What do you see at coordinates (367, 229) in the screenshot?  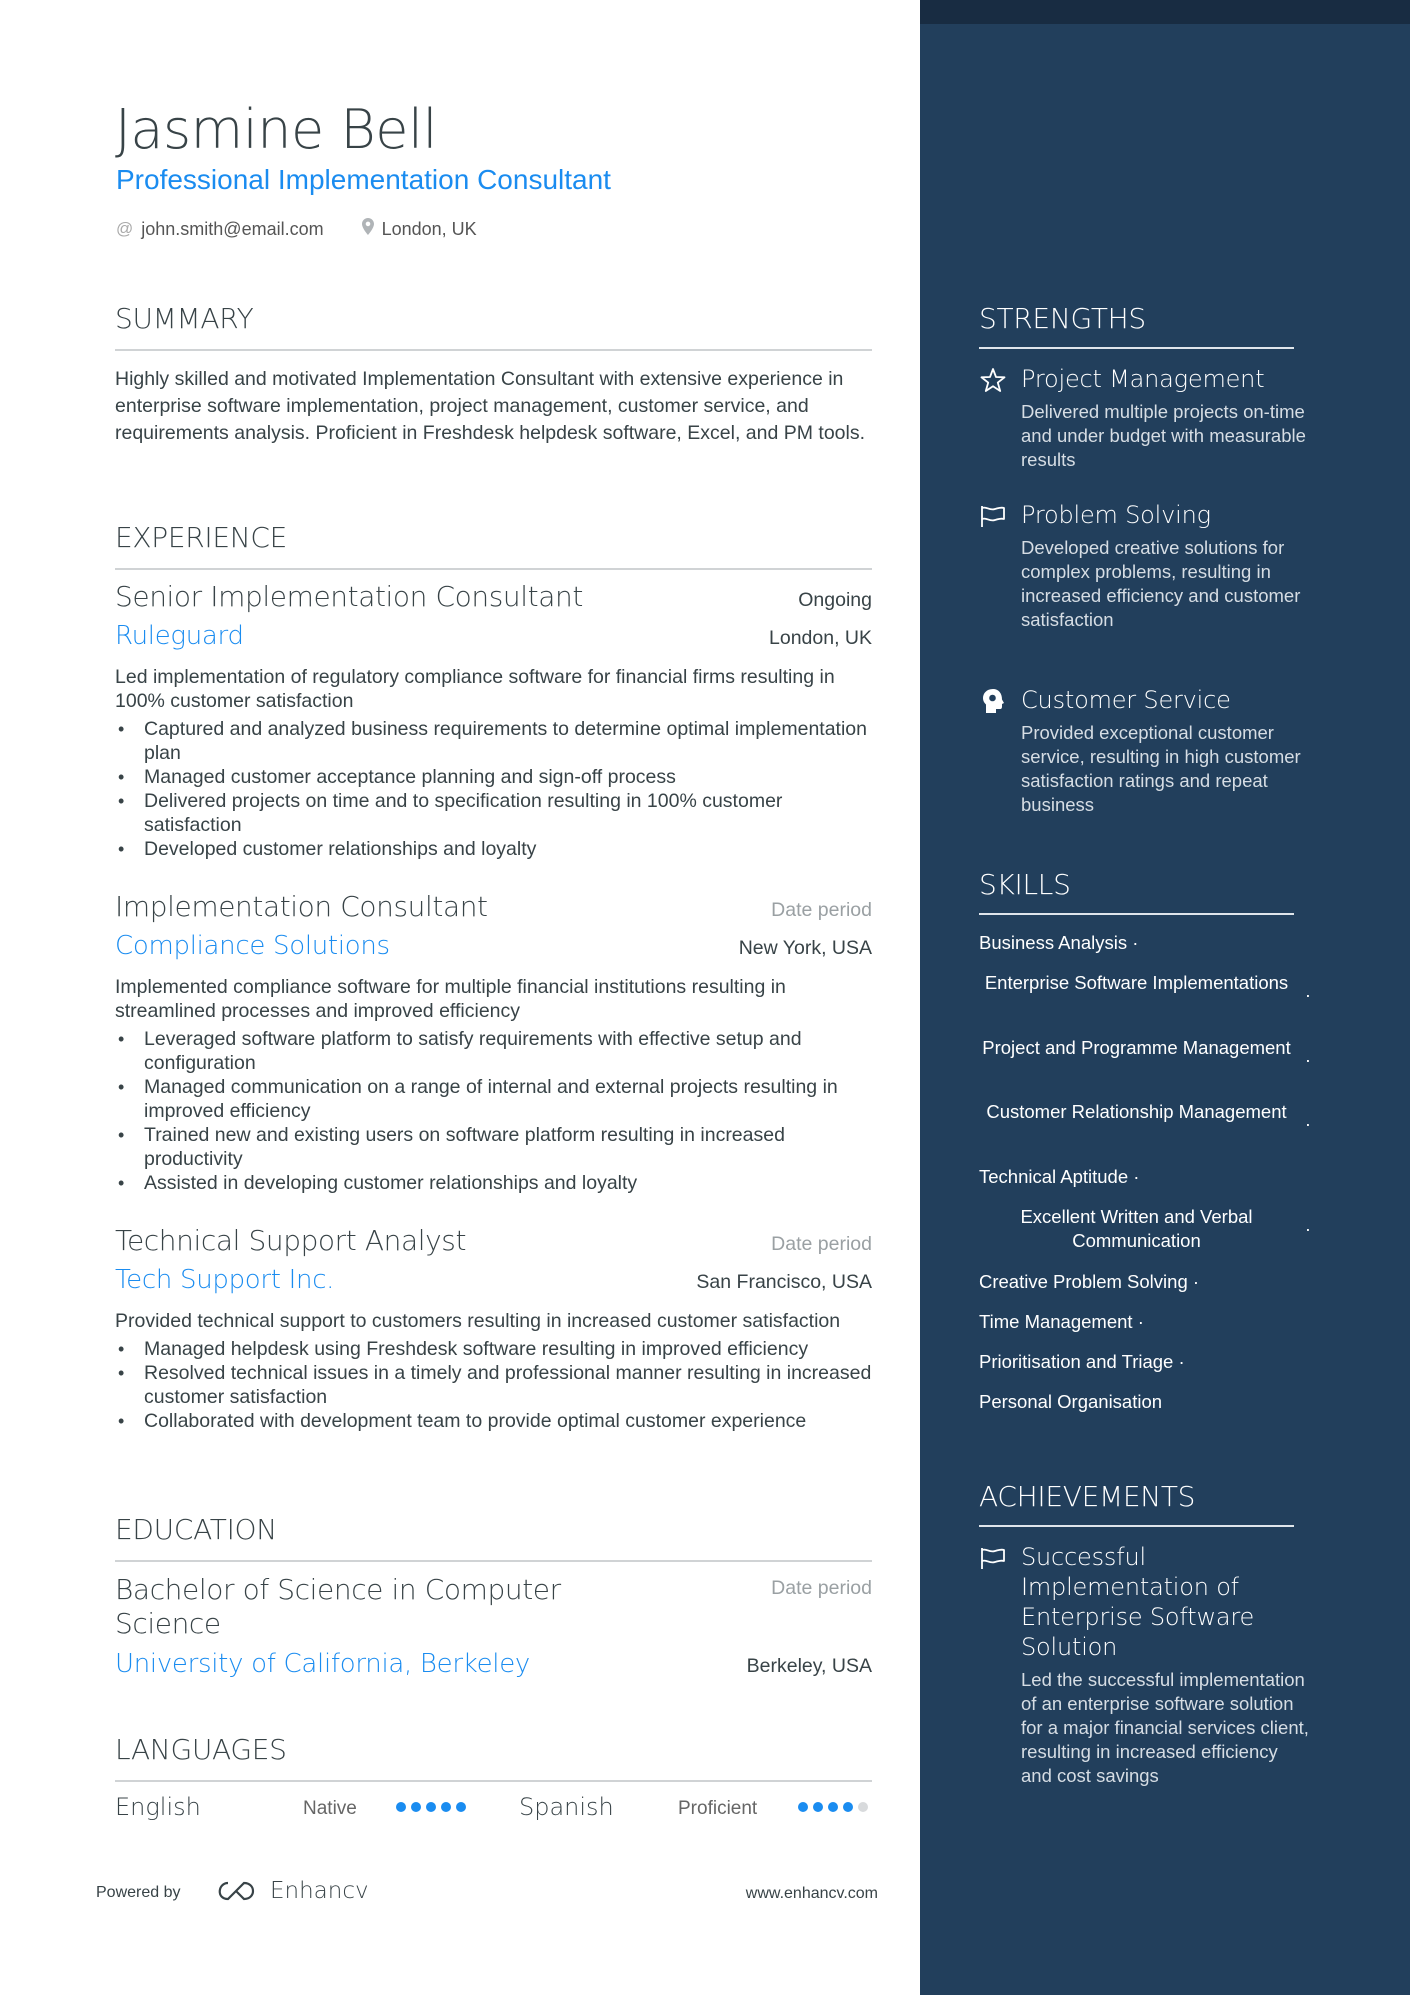 I see `map-pin-icon` at bounding box center [367, 229].